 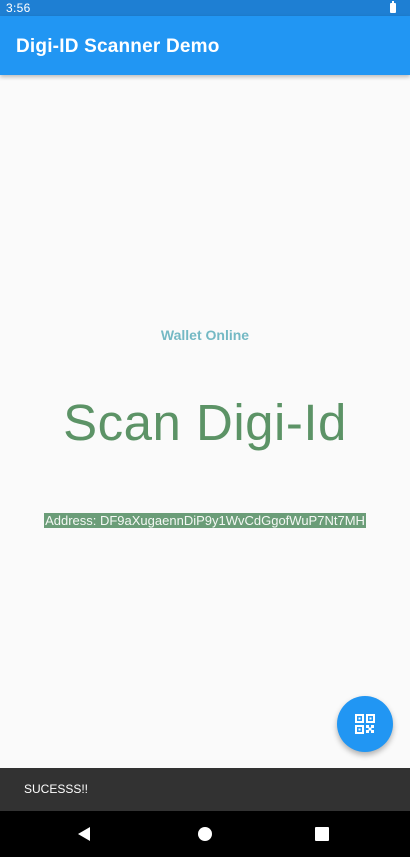 I want to click on home-icon, so click(x=205, y=834).